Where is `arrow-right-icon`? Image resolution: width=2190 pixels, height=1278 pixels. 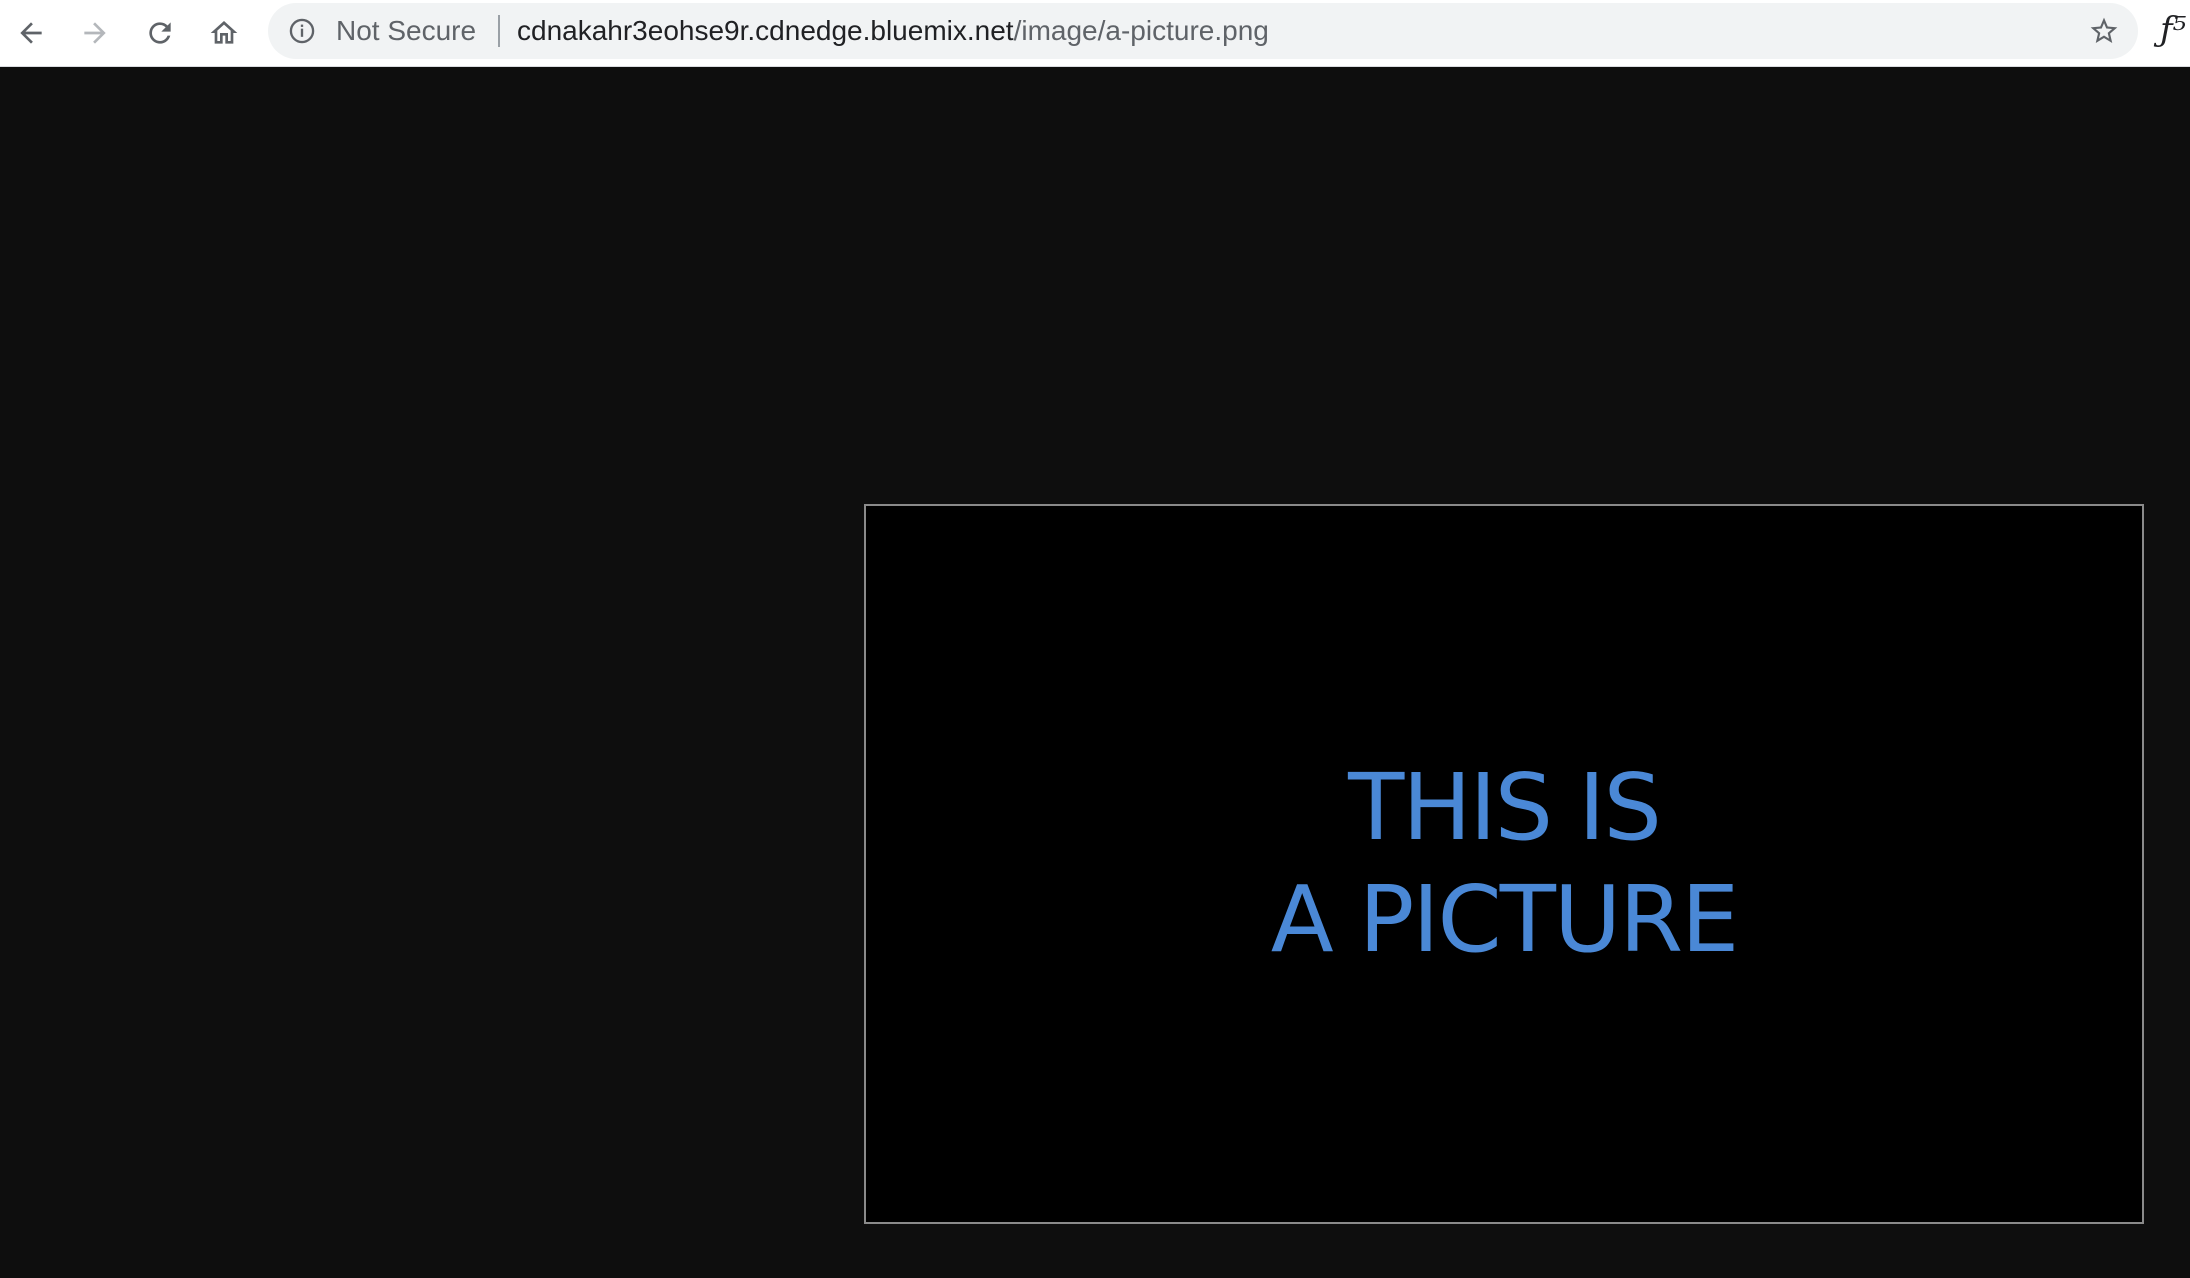
arrow-right-icon is located at coordinates (95, 33).